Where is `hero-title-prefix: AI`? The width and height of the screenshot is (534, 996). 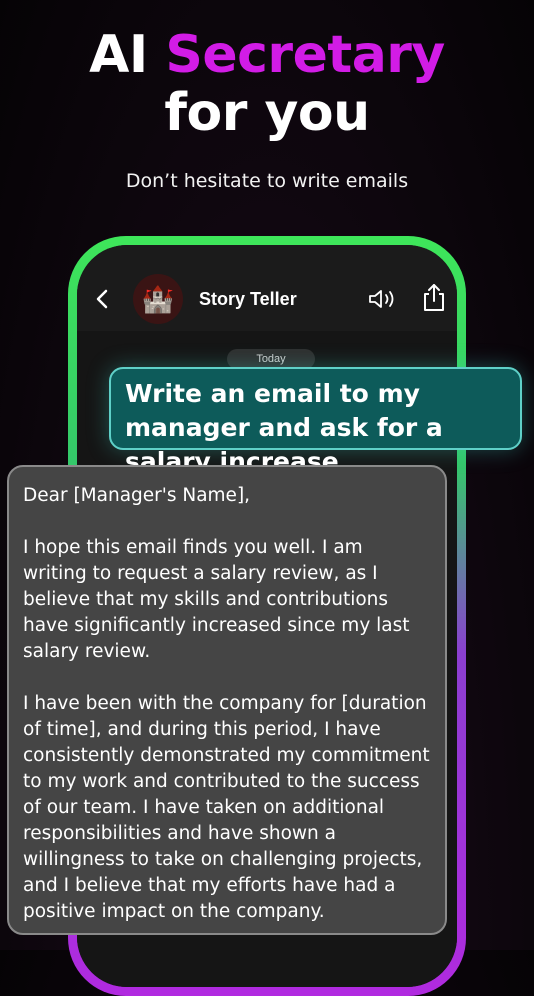
hero-title-prefix: AI is located at coordinates (118, 55).